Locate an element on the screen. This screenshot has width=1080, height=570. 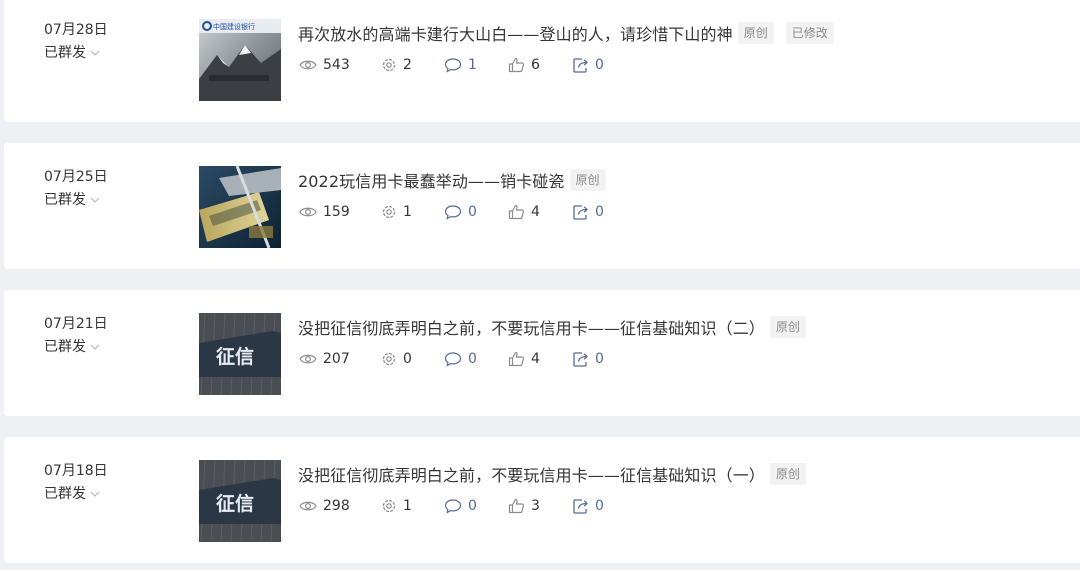
settings-count: 2 is located at coordinates (407, 65).